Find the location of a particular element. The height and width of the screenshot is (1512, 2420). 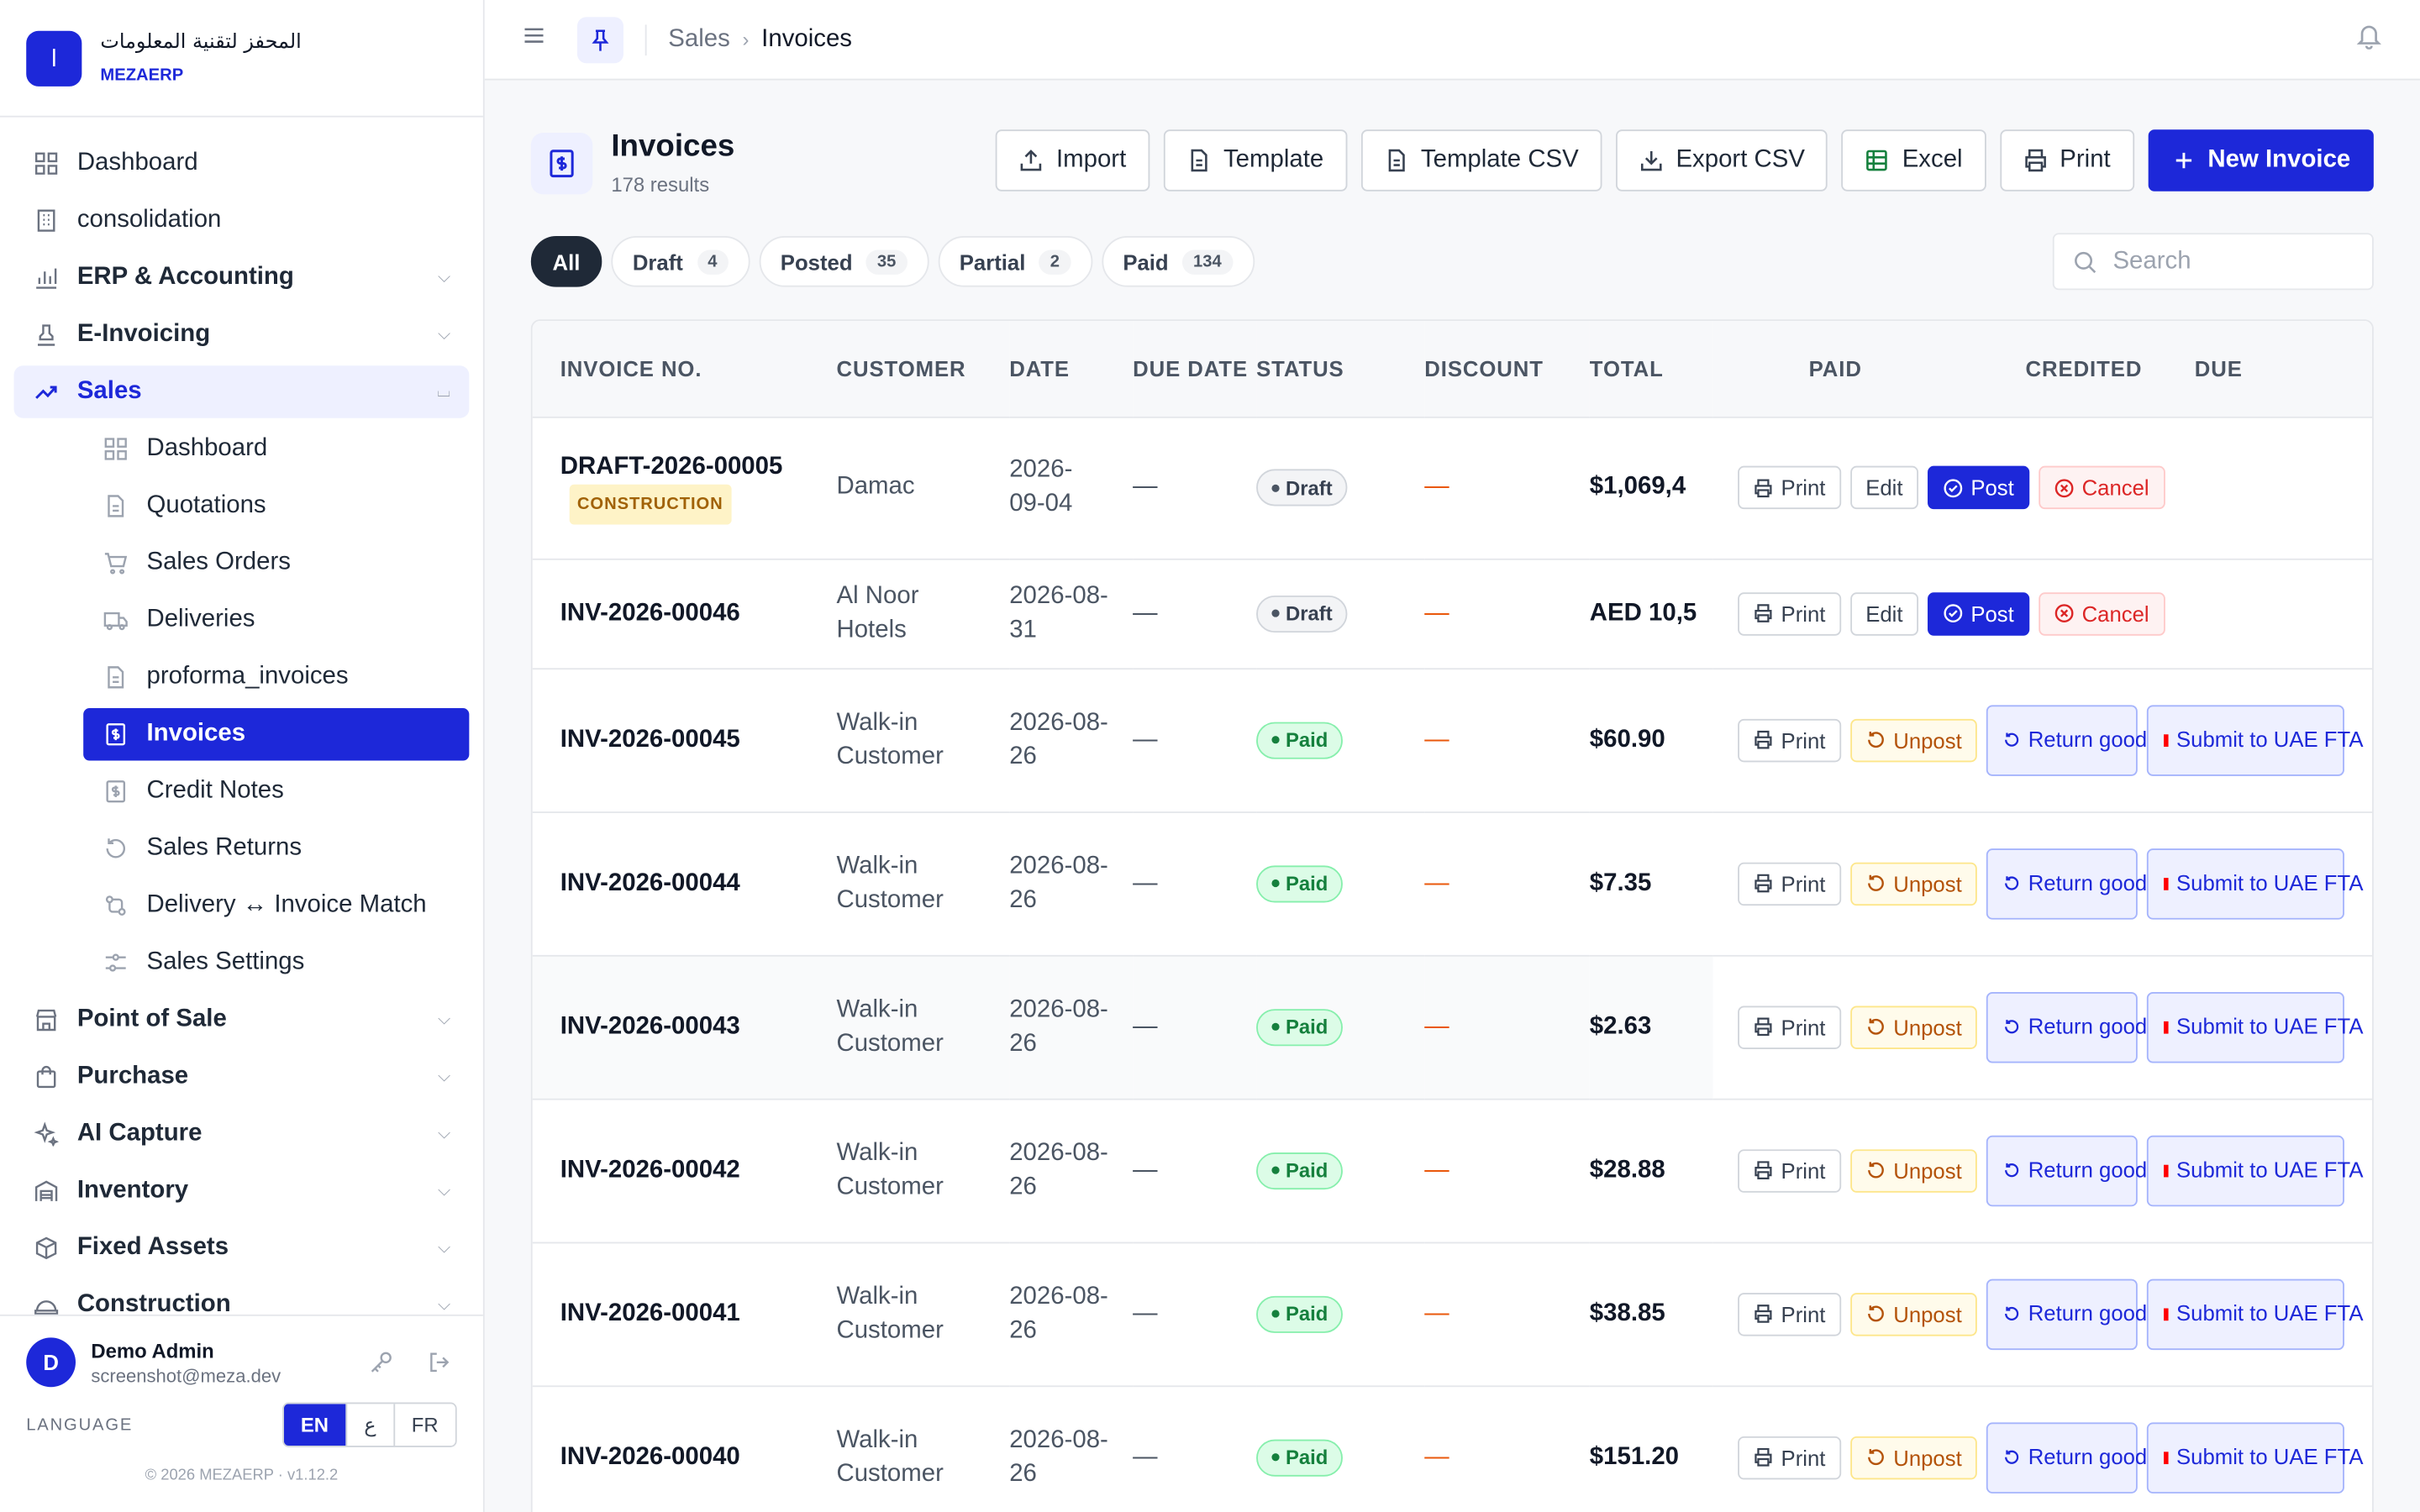

language-option-fr: FR is located at coordinates (423, 1425).